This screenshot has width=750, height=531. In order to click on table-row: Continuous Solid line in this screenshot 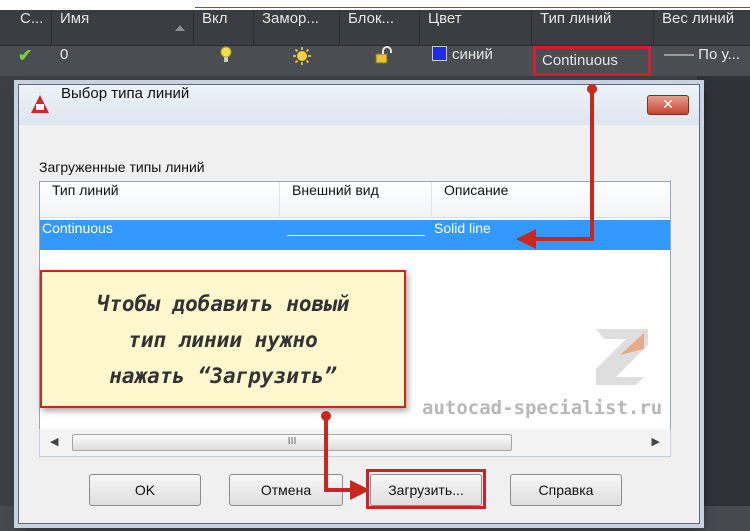, I will do `click(355, 235)`.